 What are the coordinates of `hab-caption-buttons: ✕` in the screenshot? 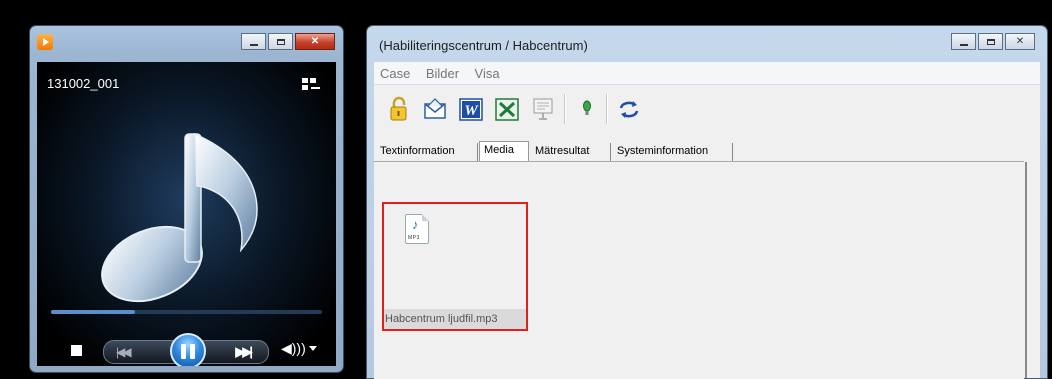 It's located at (993, 41).